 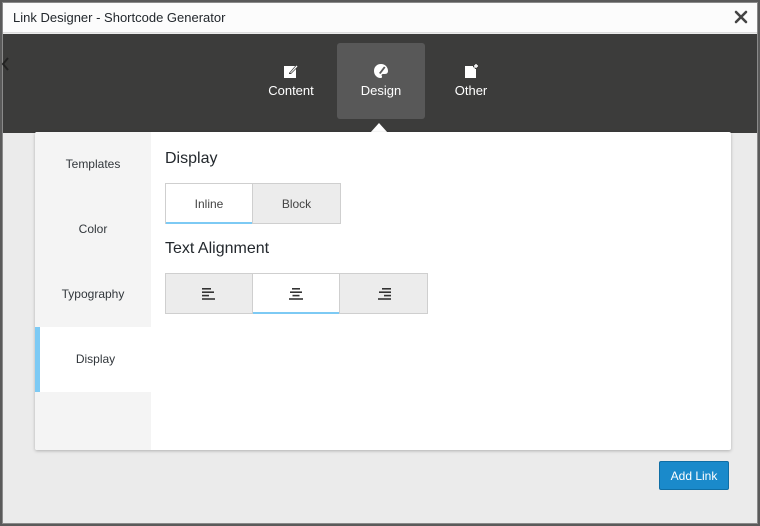 I want to click on sidebar-item-display: Display, so click(x=93, y=359).